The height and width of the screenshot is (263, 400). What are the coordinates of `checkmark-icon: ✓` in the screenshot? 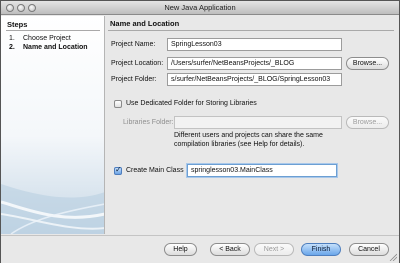 It's located at (118, 169).